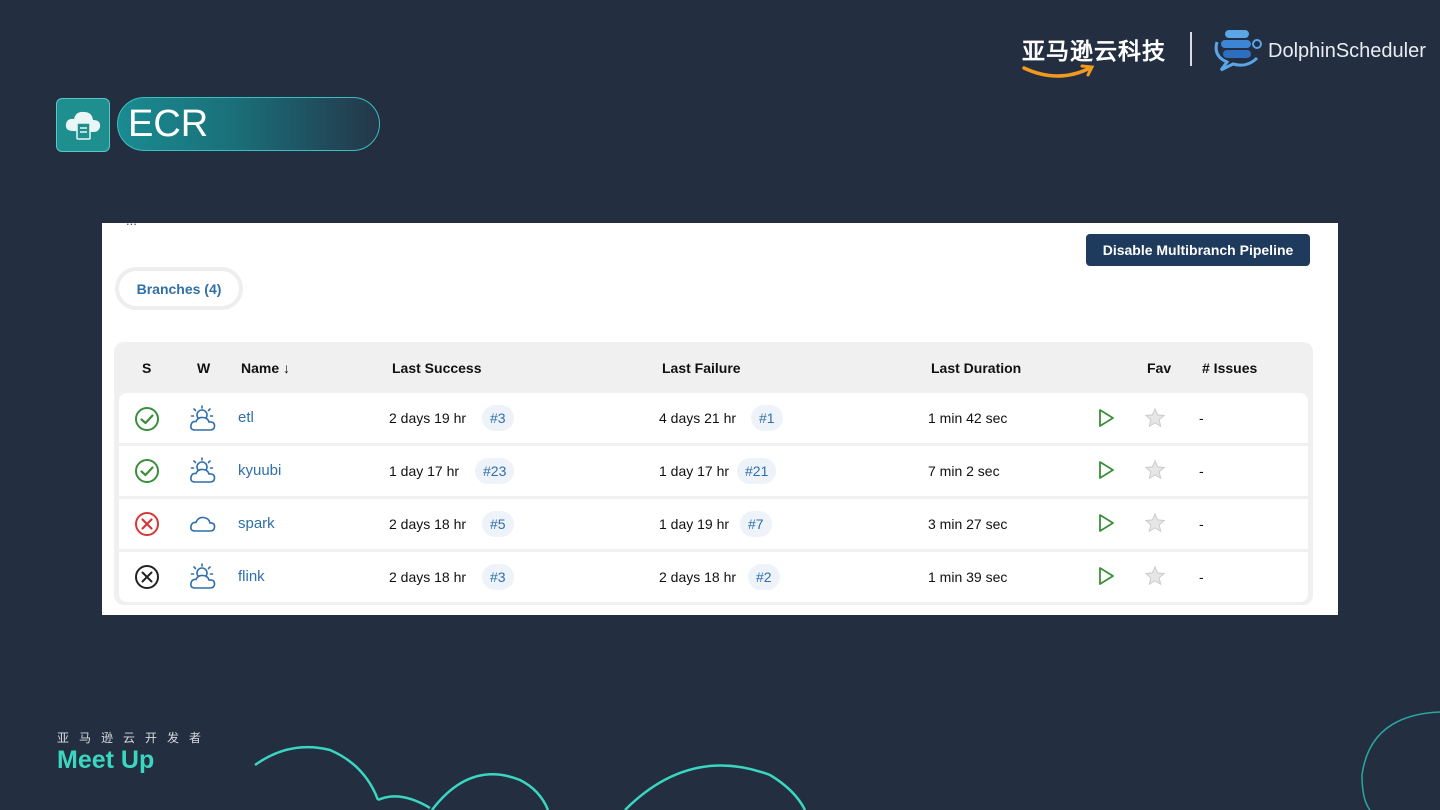 This screenshot has height=810, width=1440. I want to click on brand-divider, so click(1191, 49).